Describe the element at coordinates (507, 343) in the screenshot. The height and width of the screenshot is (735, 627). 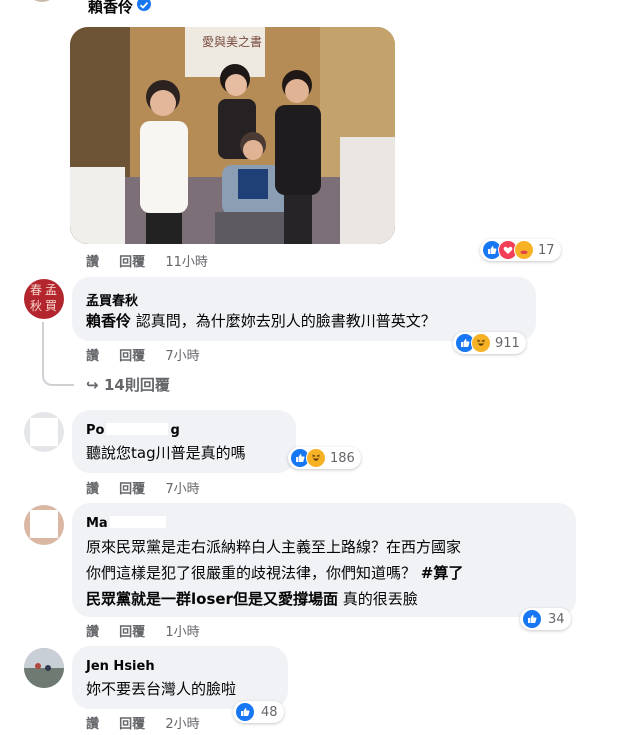
I see `reaction-count: 911` at that location.